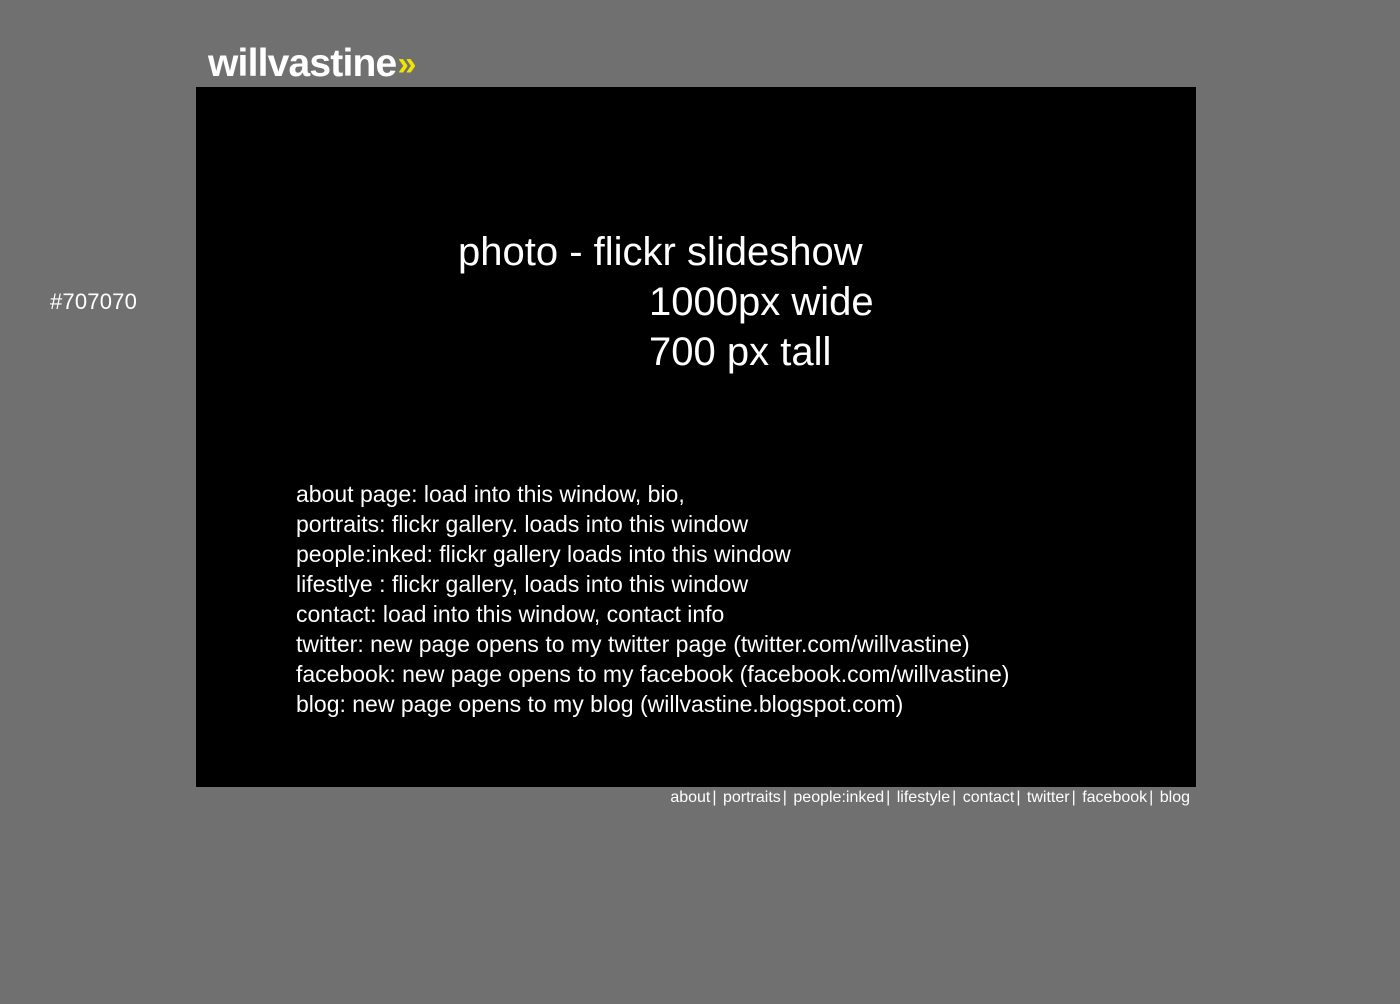 This screenshot has height=1004, width=1400. Describe the element at coordinates (752, 797) in the screenshot. I see `footer-link-portraits: portraits` at that location.